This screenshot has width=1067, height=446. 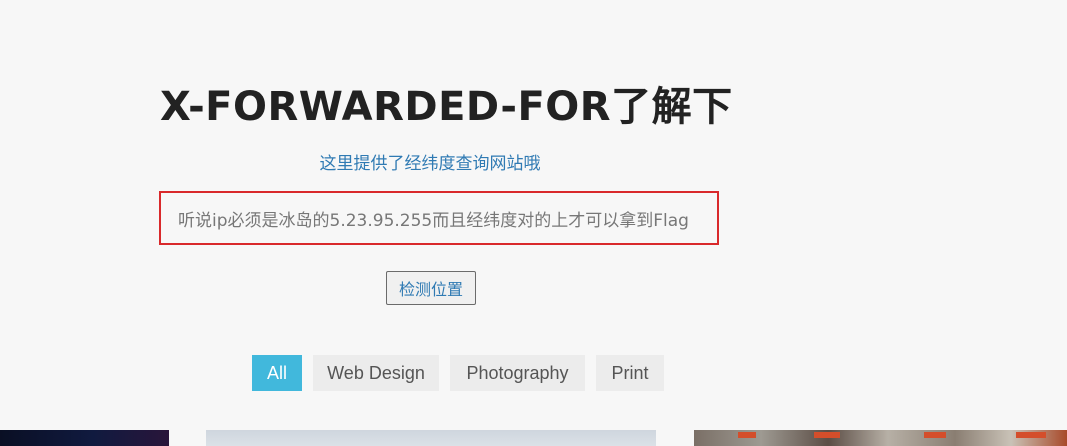 I want to click on filter-tab-all: All, so click(x=277, y=373).